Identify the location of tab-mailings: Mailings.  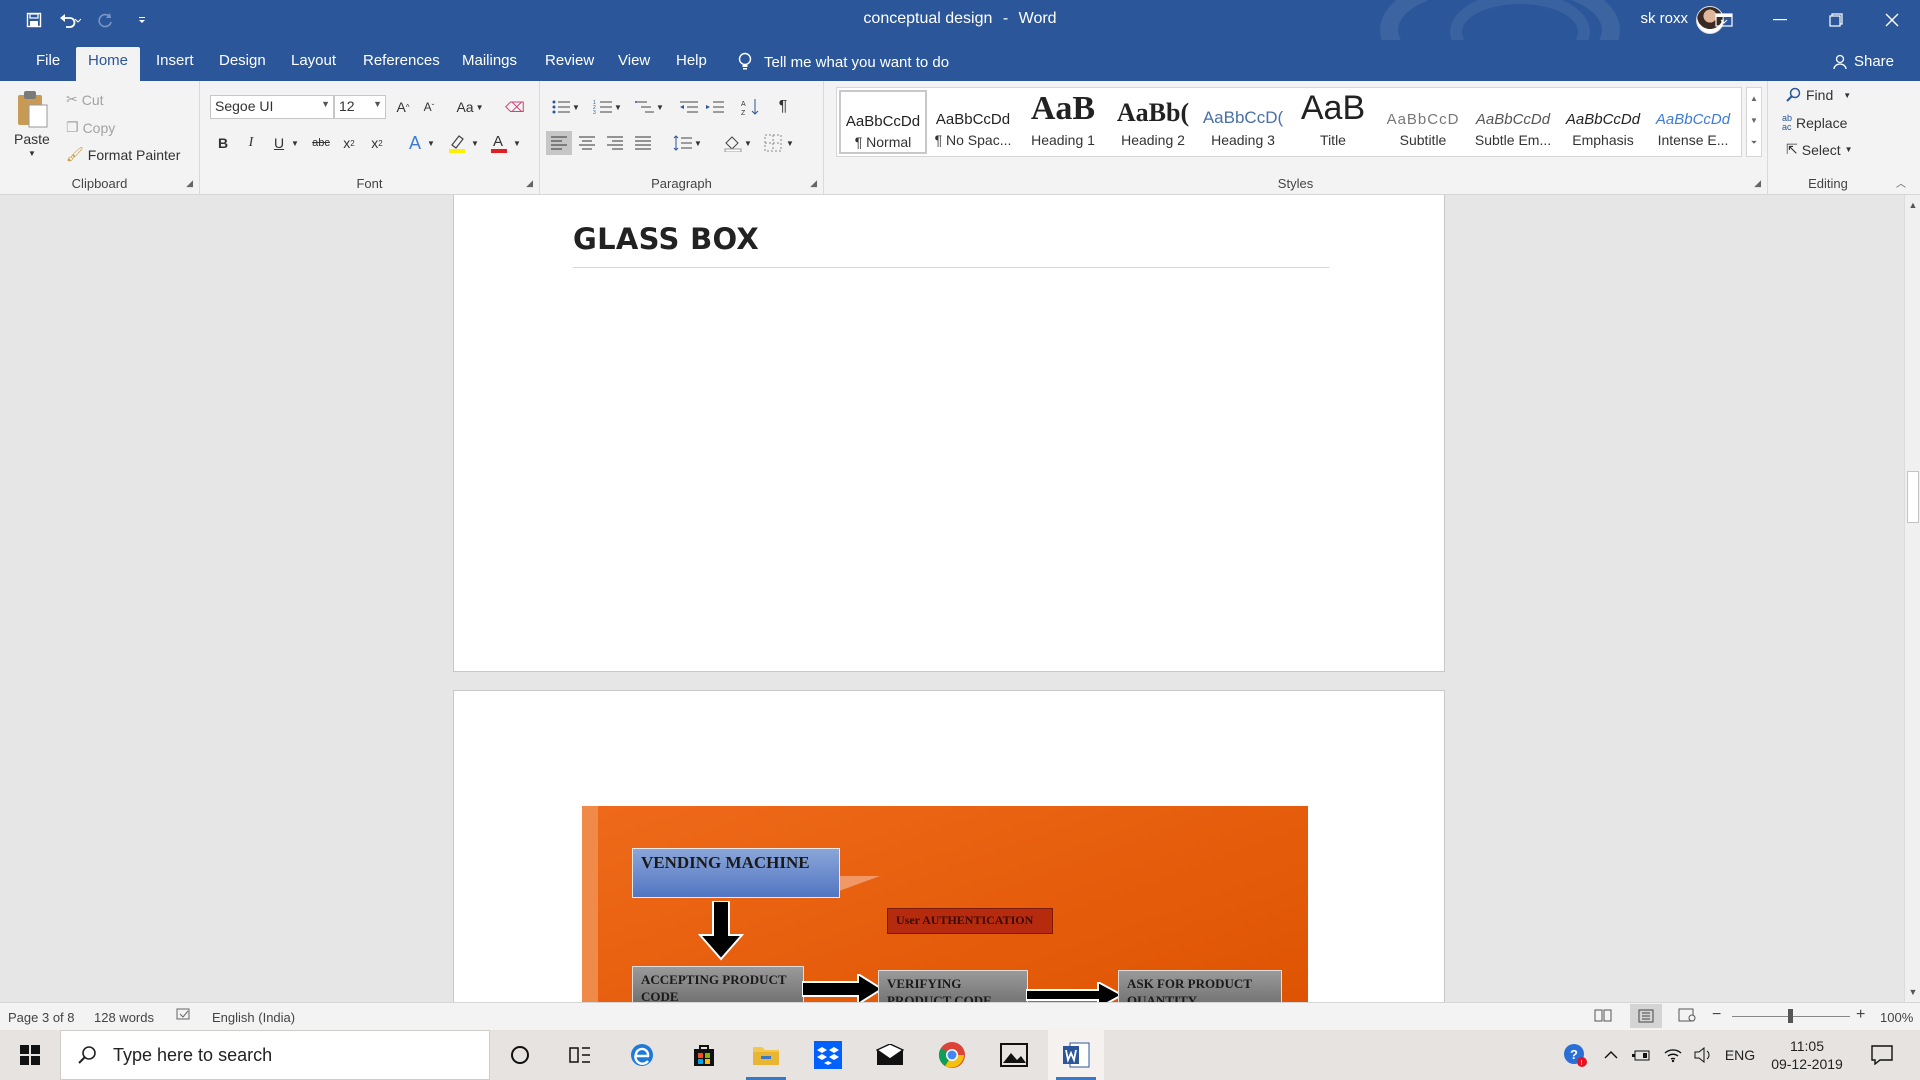
(489, 64).